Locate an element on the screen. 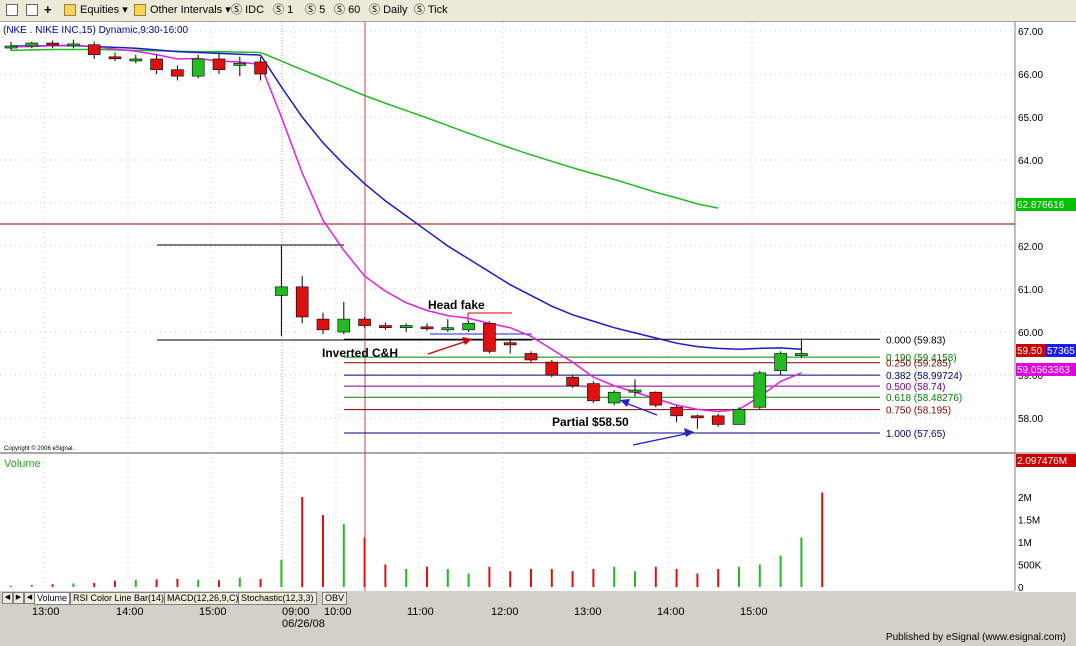 The image size is (1076, 646). volume-title: Volume is located at coordinates (22, 464).